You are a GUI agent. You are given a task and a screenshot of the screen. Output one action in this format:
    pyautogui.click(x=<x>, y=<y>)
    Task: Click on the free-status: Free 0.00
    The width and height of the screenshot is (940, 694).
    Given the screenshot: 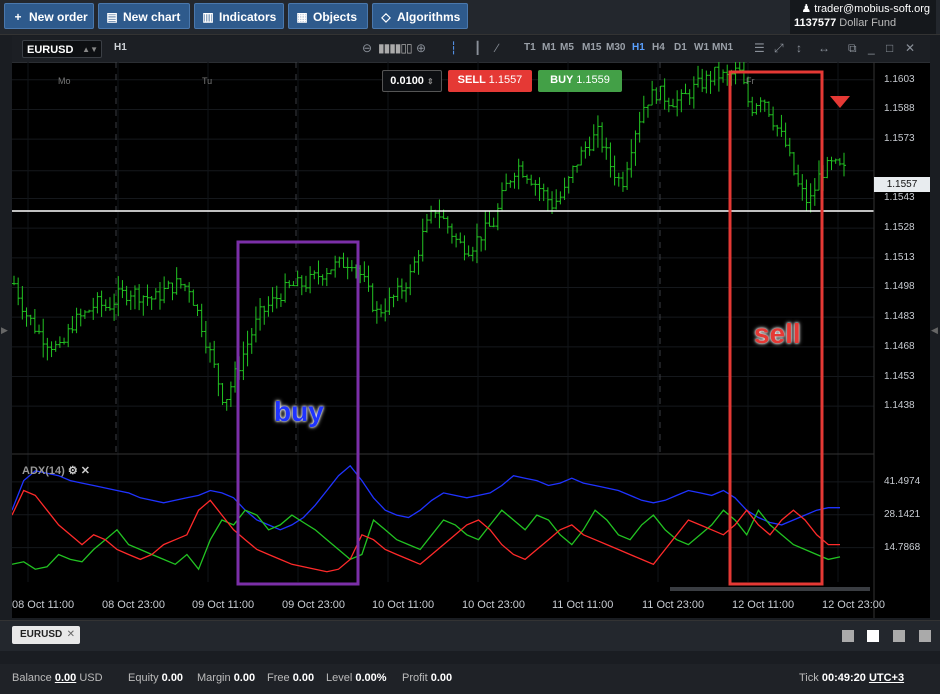 What is the action you would take?
    pyautogui.click(x=291, y=678)
    